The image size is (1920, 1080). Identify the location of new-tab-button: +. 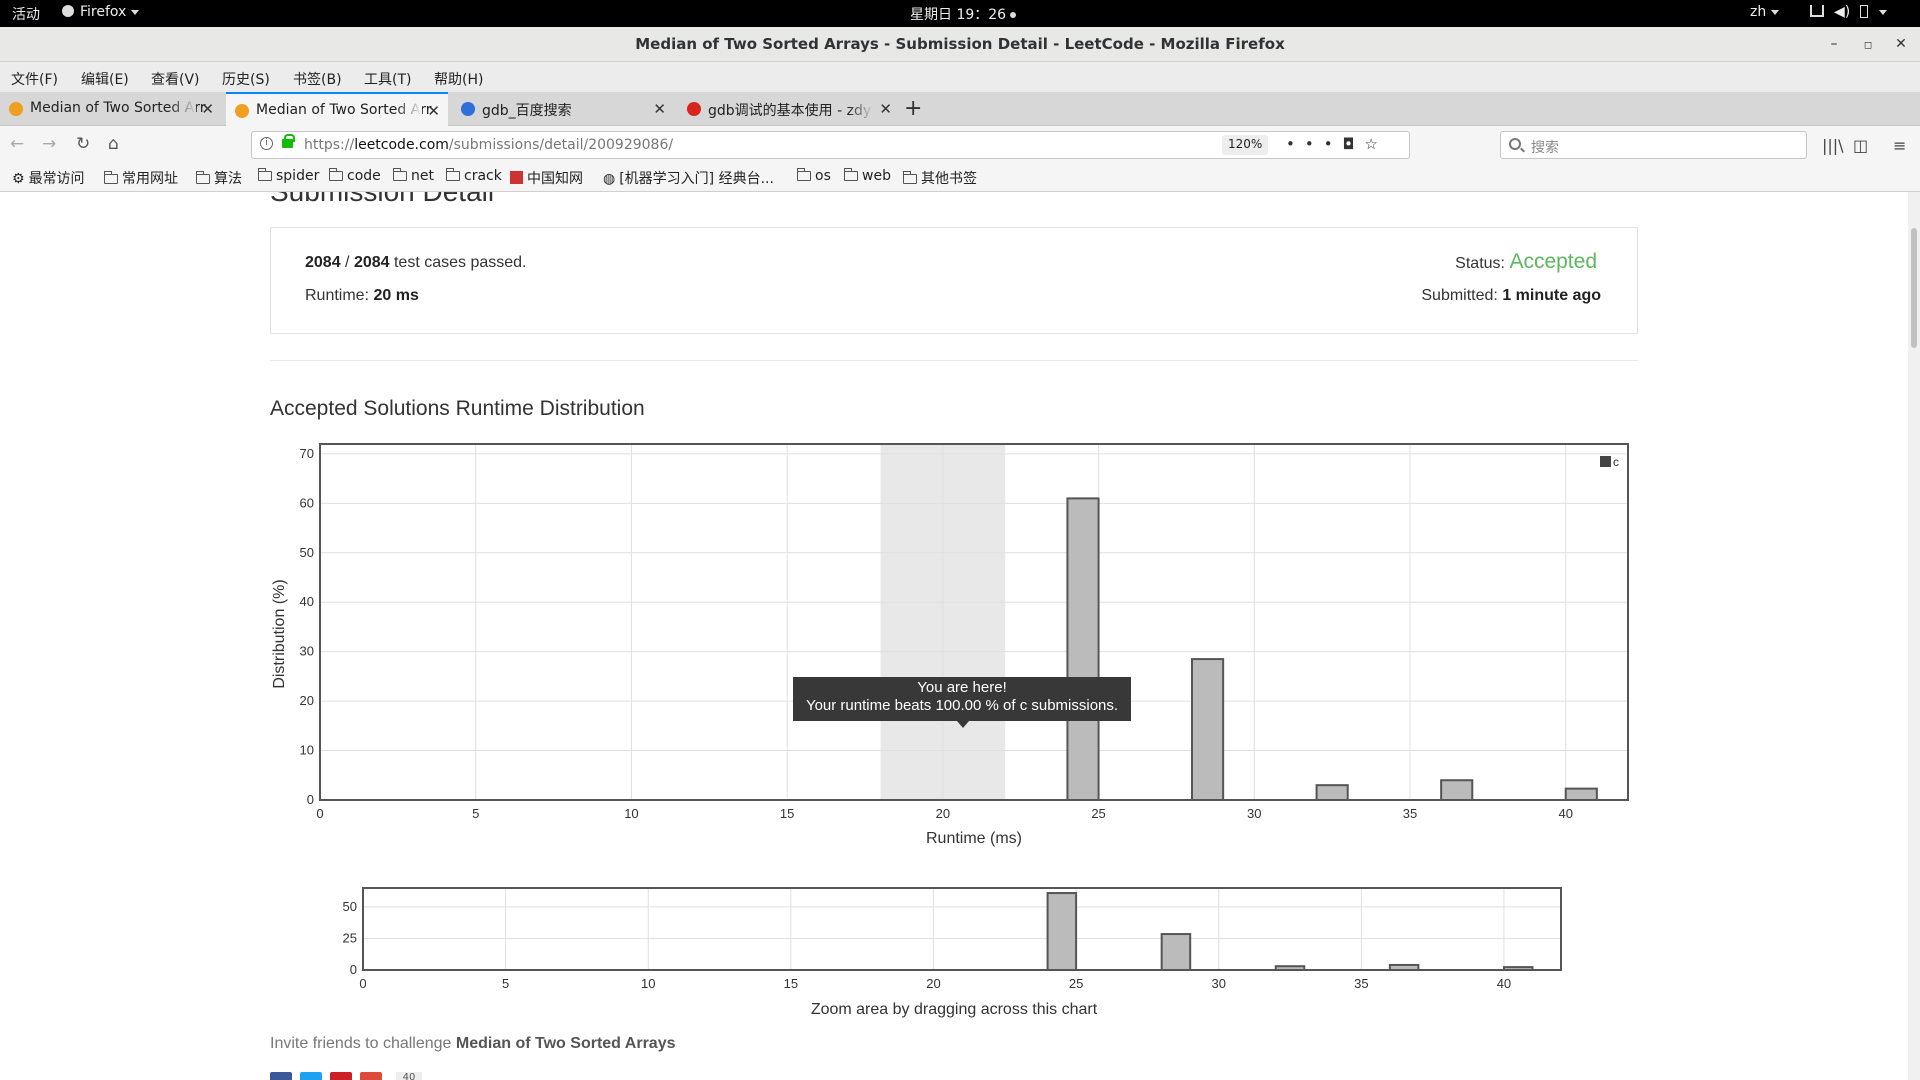
(913, 108).